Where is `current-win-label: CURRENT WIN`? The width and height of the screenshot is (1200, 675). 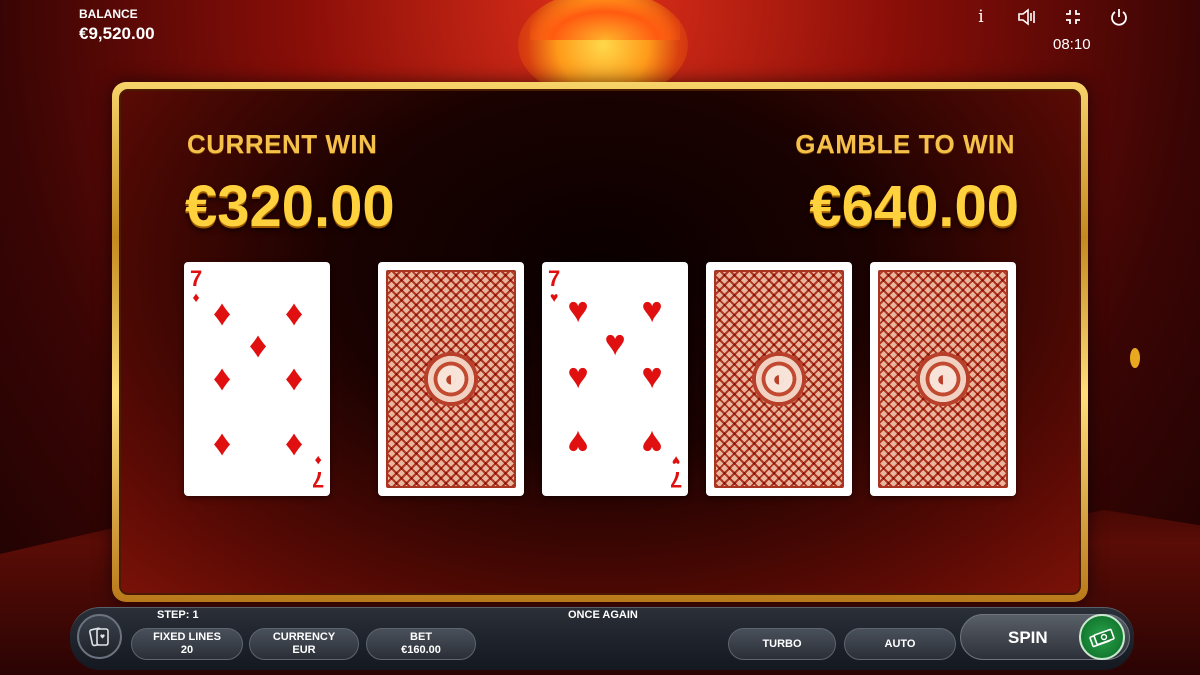
current-win-label: CURRENT WIN is located at coordinates (282, 144).